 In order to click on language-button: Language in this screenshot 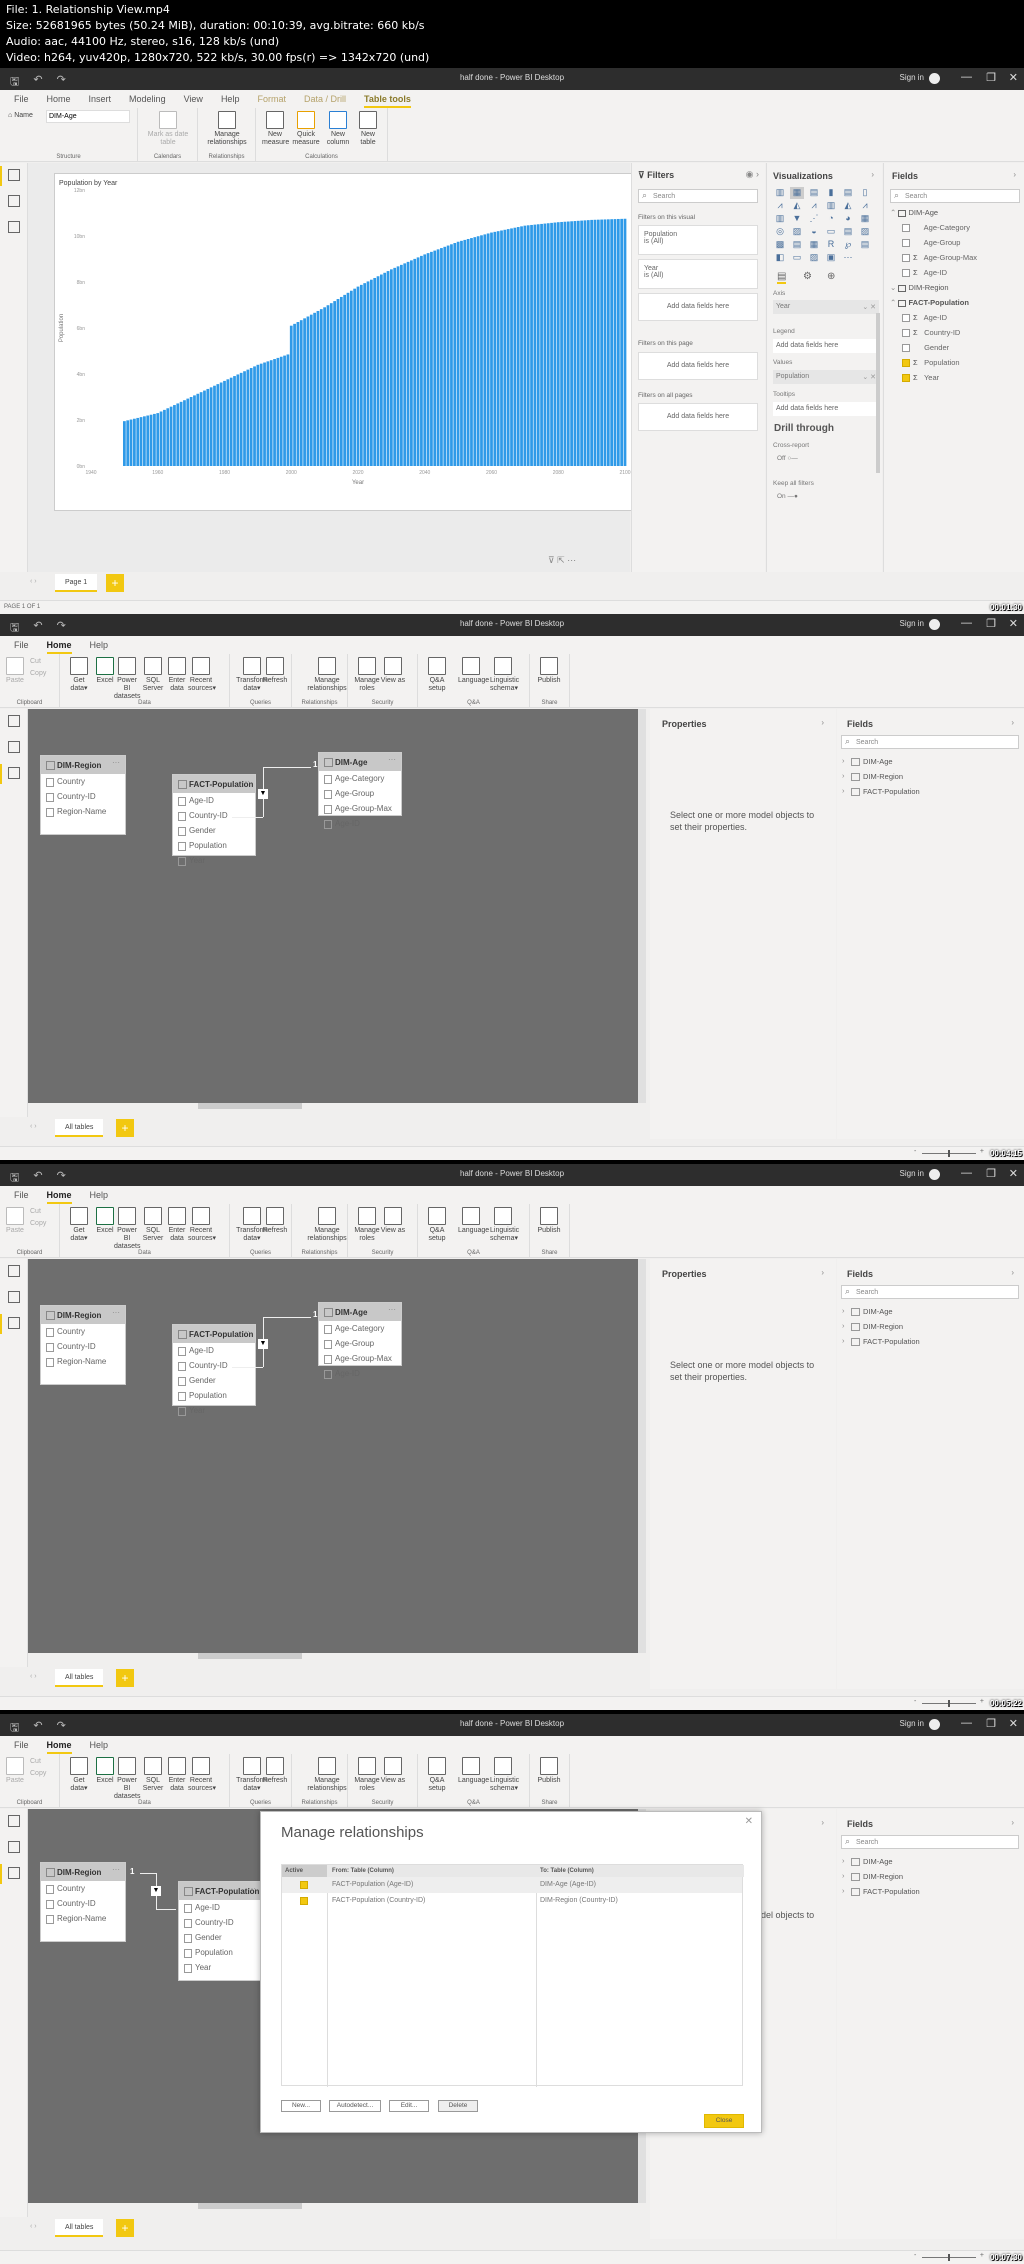, I will do `click(473, 1221)`.